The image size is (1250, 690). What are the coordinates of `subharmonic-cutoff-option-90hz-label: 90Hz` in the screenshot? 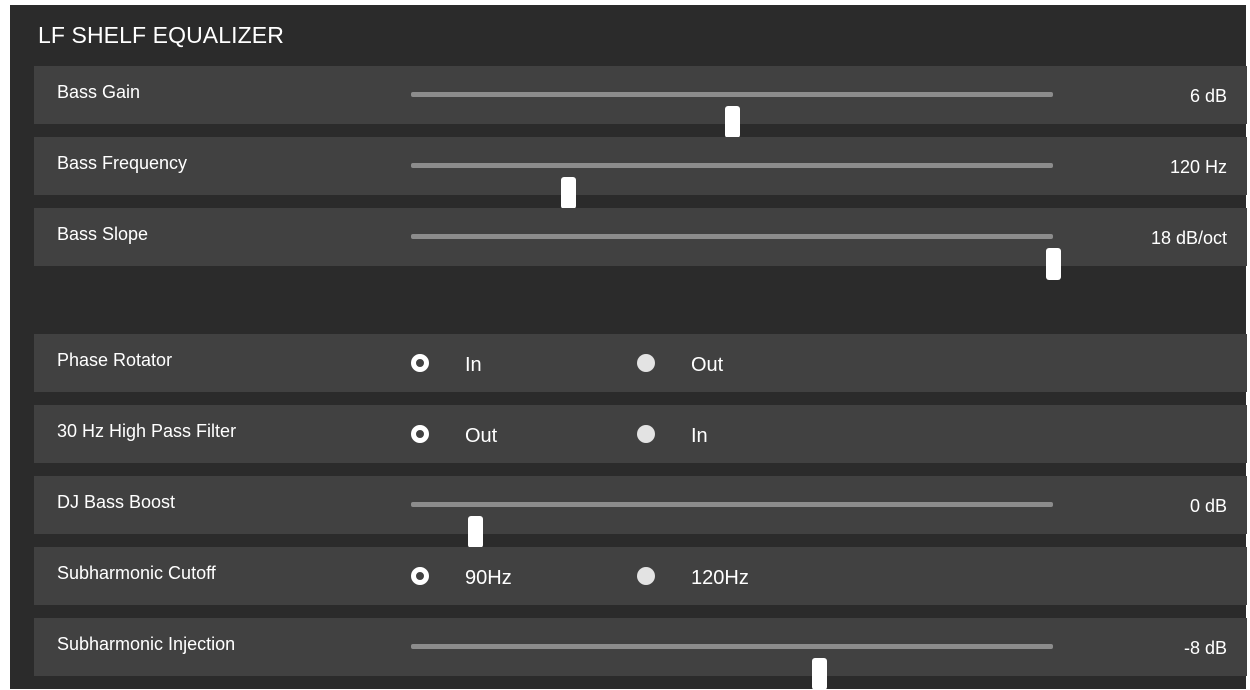 It's located at (488, 578).